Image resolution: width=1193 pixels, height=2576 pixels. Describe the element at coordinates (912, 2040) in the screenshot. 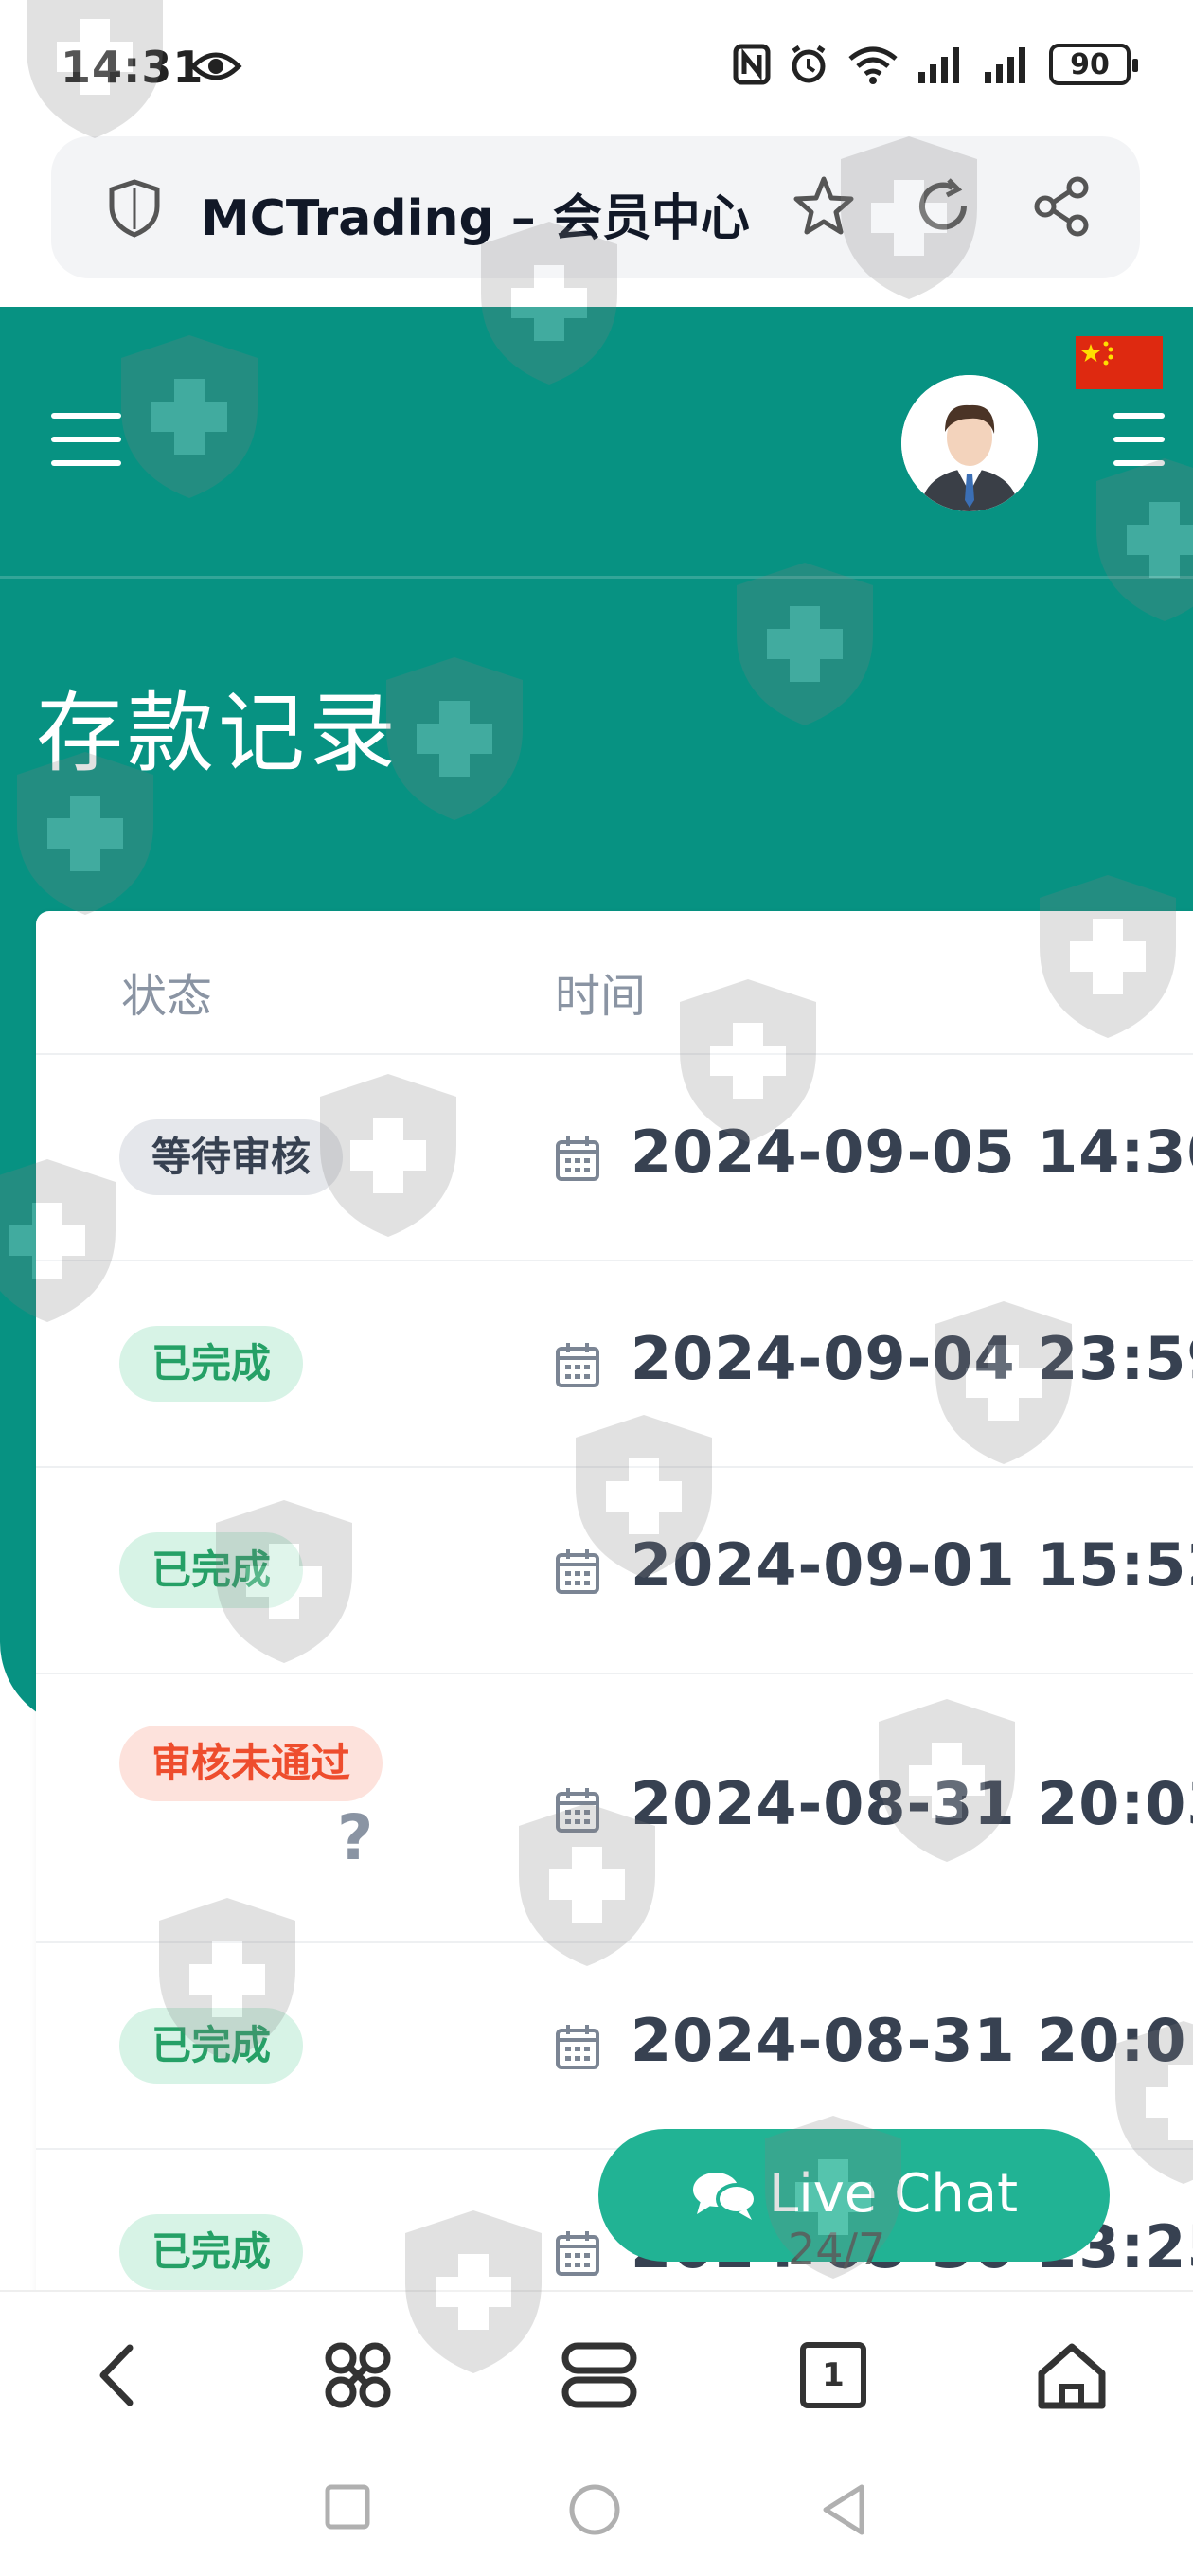

I see `row-time: 2024-08-31 20:01:5` at that location.